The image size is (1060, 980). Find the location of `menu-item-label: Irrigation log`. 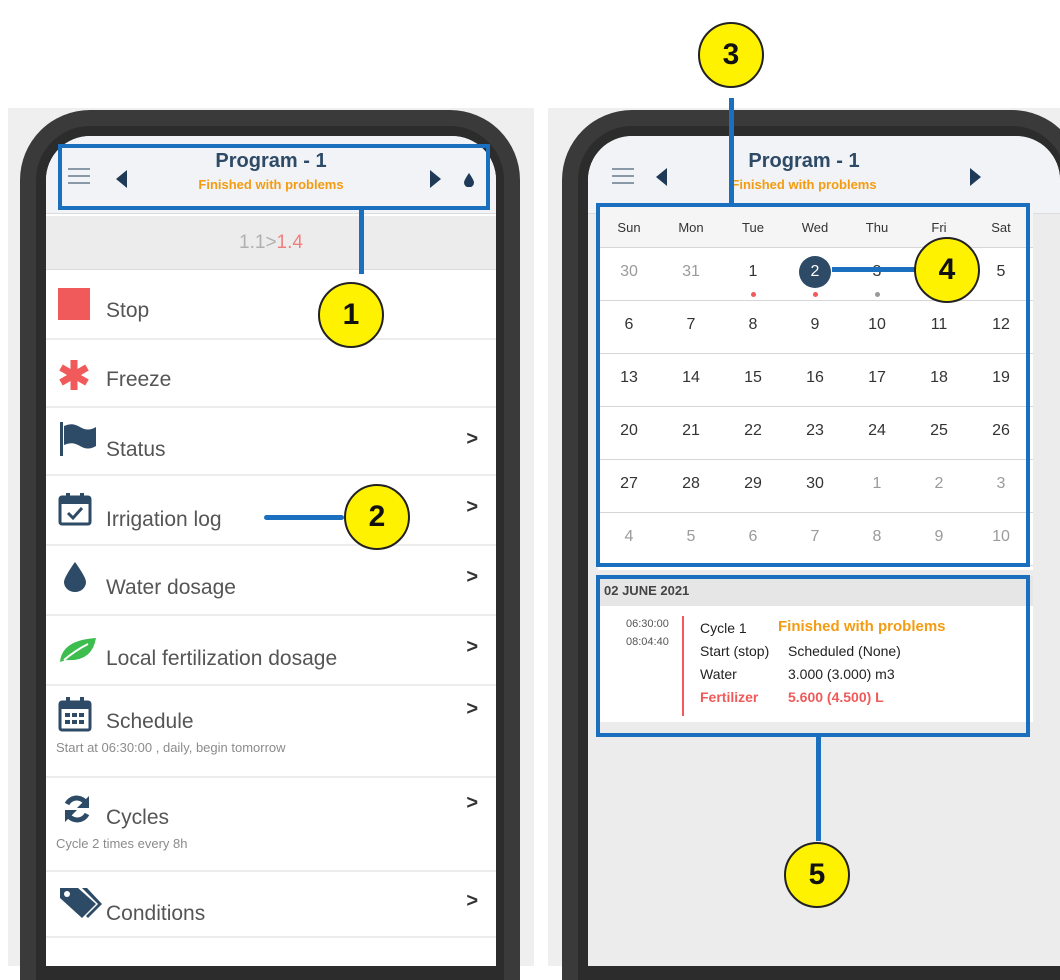

menu-item-label: Irrigation log is located at coordinates (164, 519).